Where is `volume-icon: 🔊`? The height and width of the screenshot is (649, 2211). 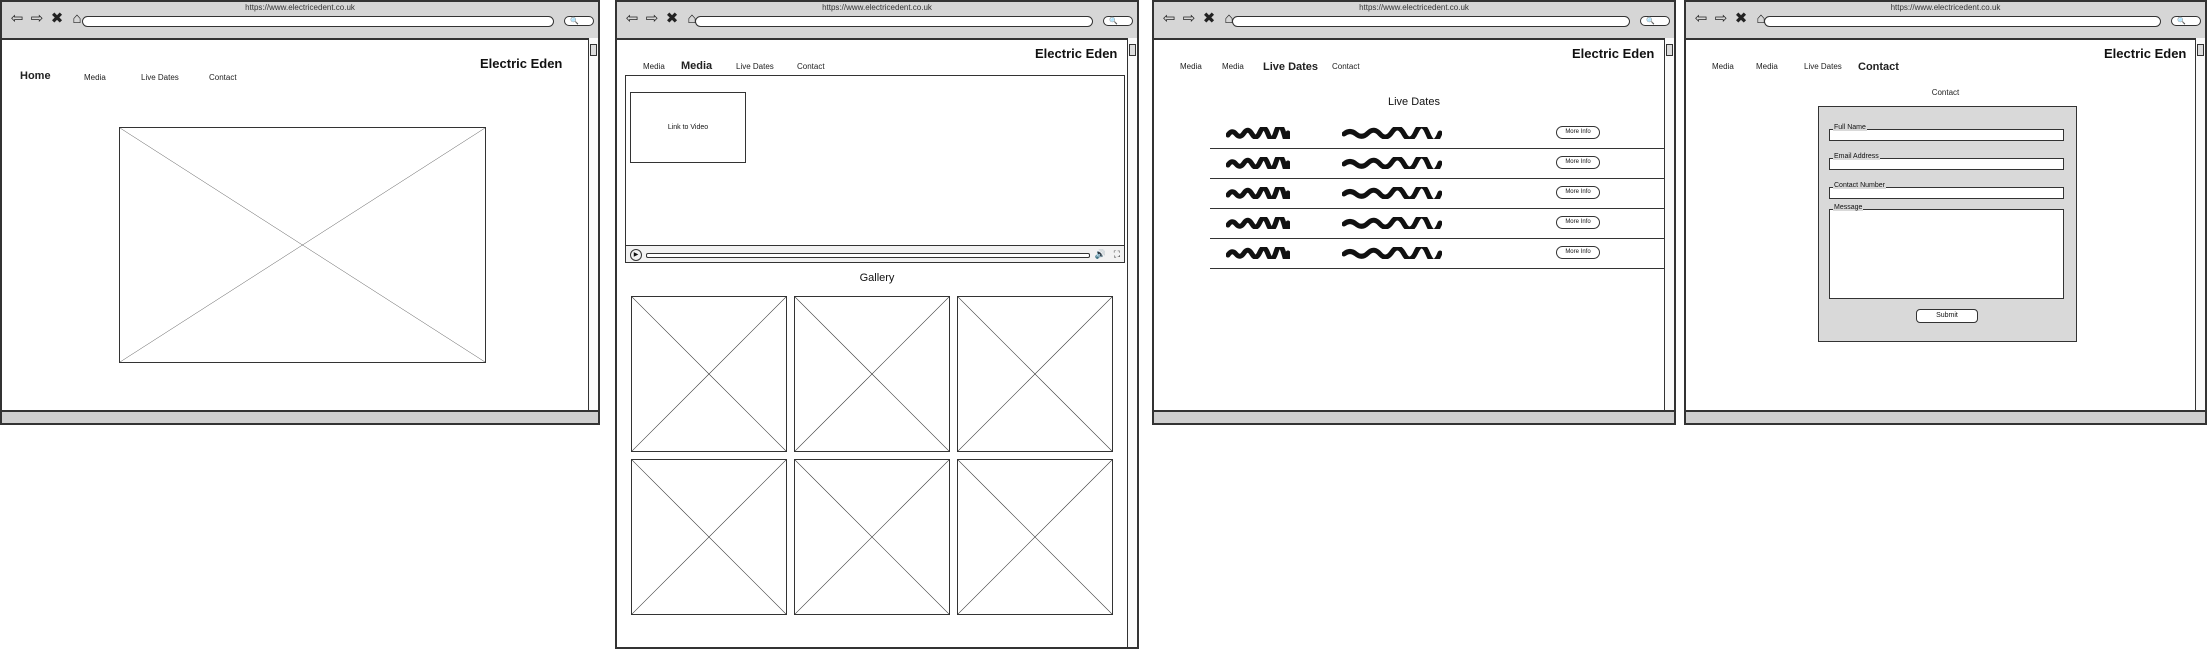
volume-icon: 🔊 is located at coordinates (1100, 254).